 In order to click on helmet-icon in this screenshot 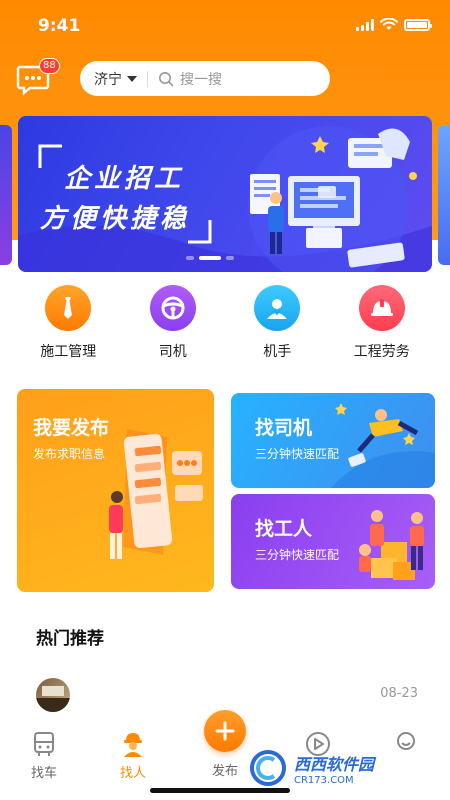, I will do `click(381, 308)`.